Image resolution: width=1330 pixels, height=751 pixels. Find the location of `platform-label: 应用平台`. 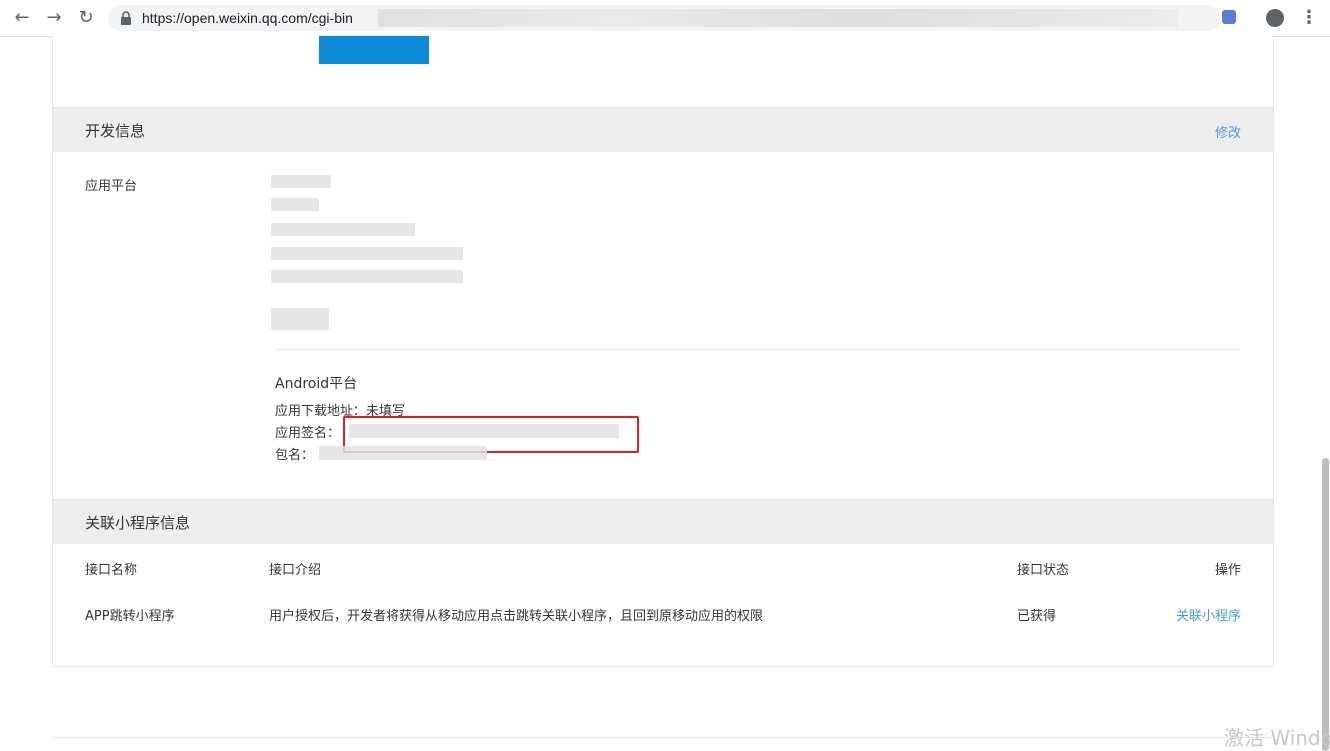

platform-label: 应用平台 is located at coordinates (111, 186).